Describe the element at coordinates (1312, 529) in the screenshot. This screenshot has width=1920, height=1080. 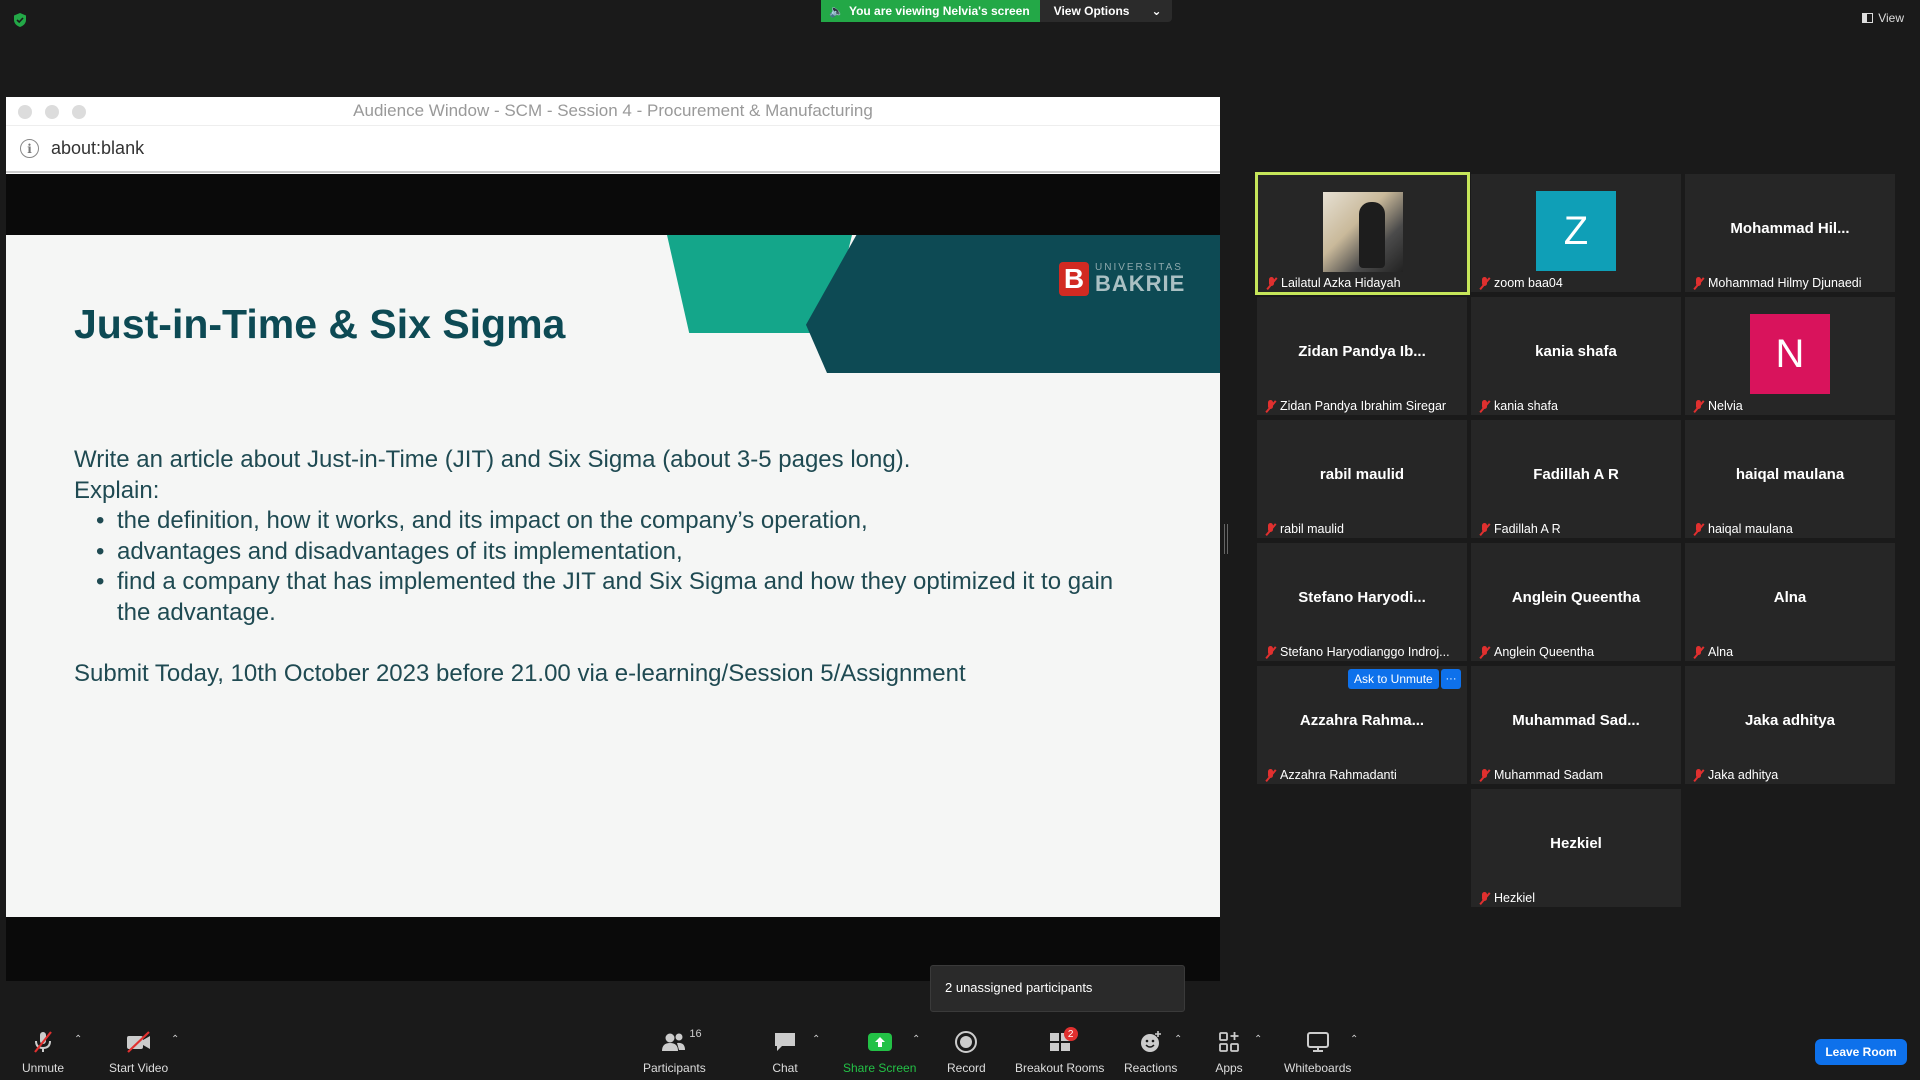
I see `participant-name: rabil maulid` at that location.